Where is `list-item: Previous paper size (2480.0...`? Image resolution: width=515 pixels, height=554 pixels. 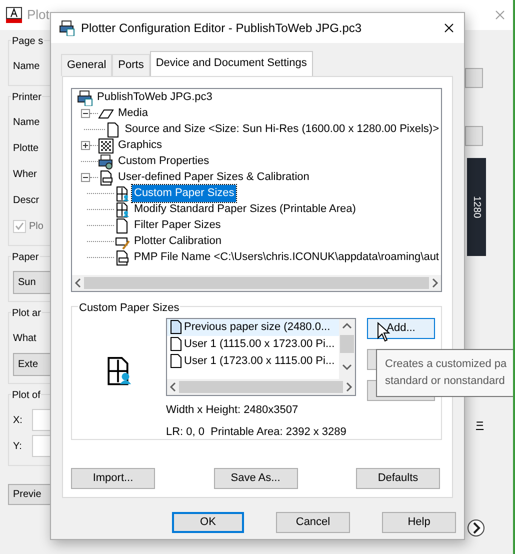
list-item: Previous paper size (2480.0... is located at coordinates (253, 327).